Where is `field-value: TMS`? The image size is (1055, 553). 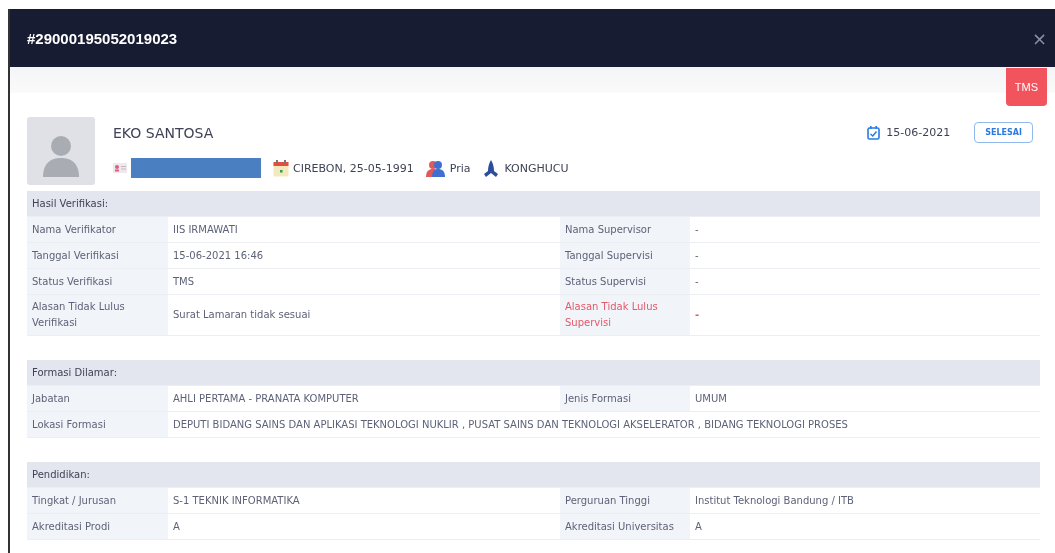
field-value: TMS is located at coordinates (364, 281).